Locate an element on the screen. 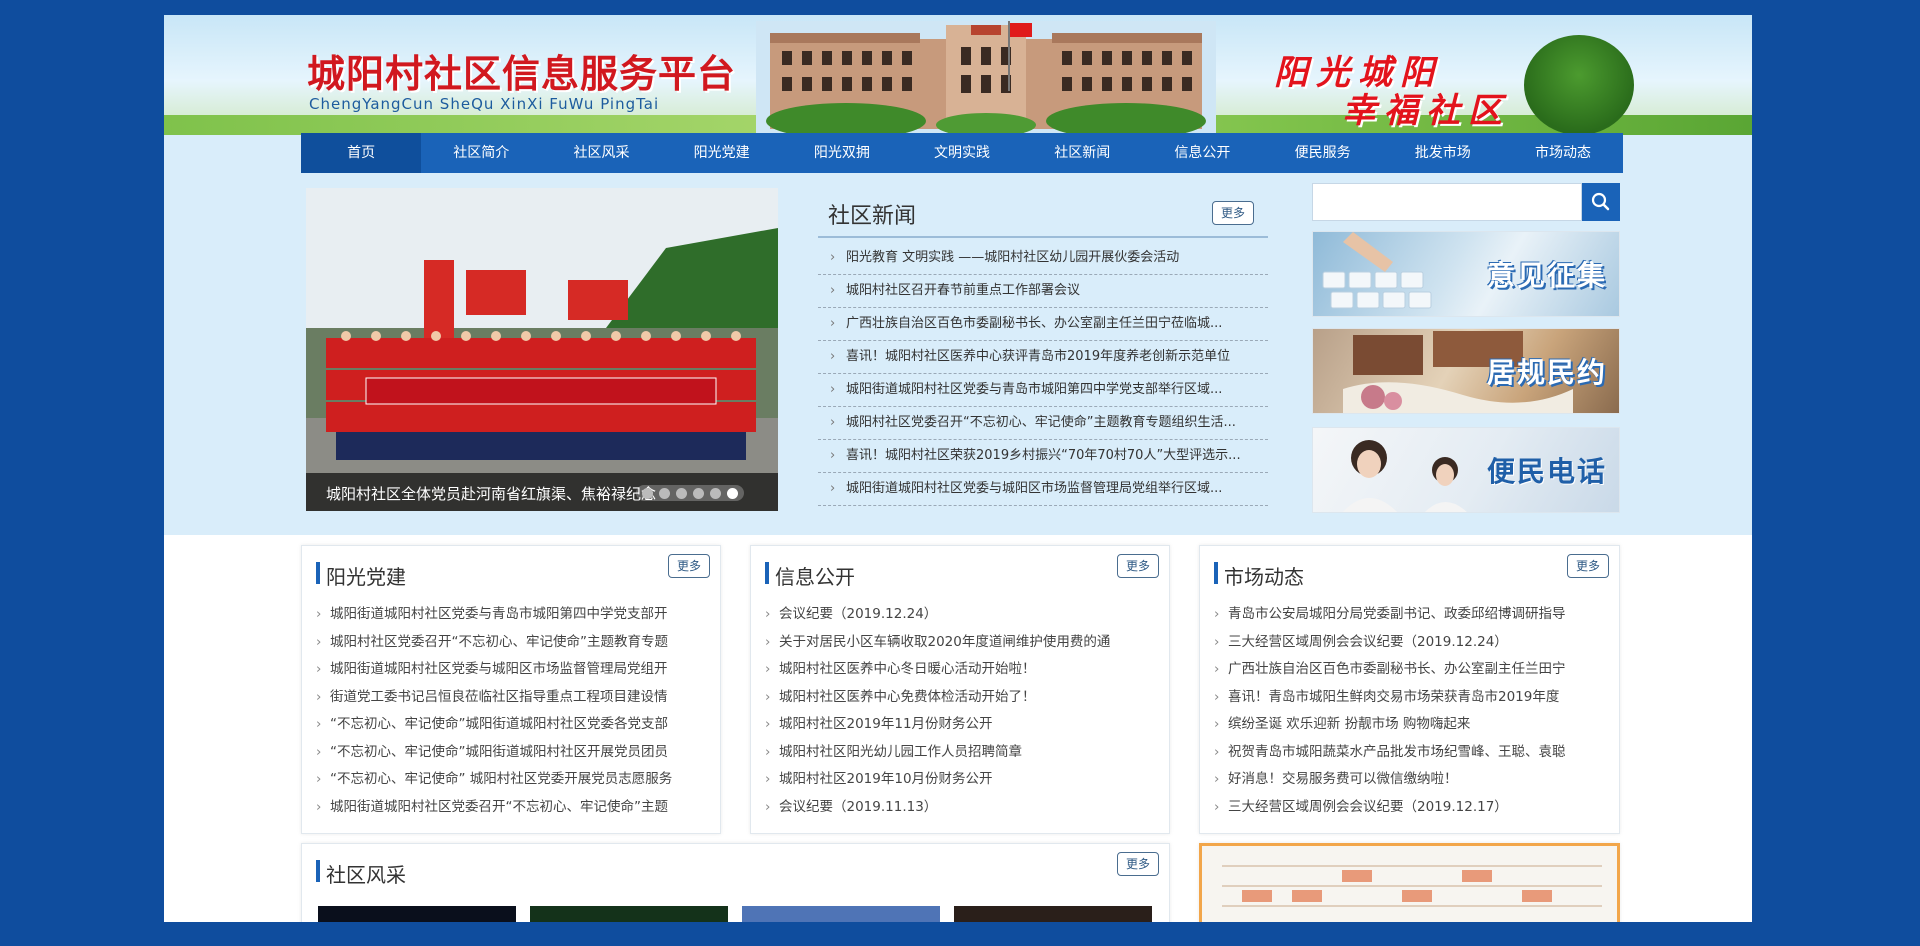 The image size is (1920, 946). nav-item-7: 信息公开 is located at coordinates (1202, 153).